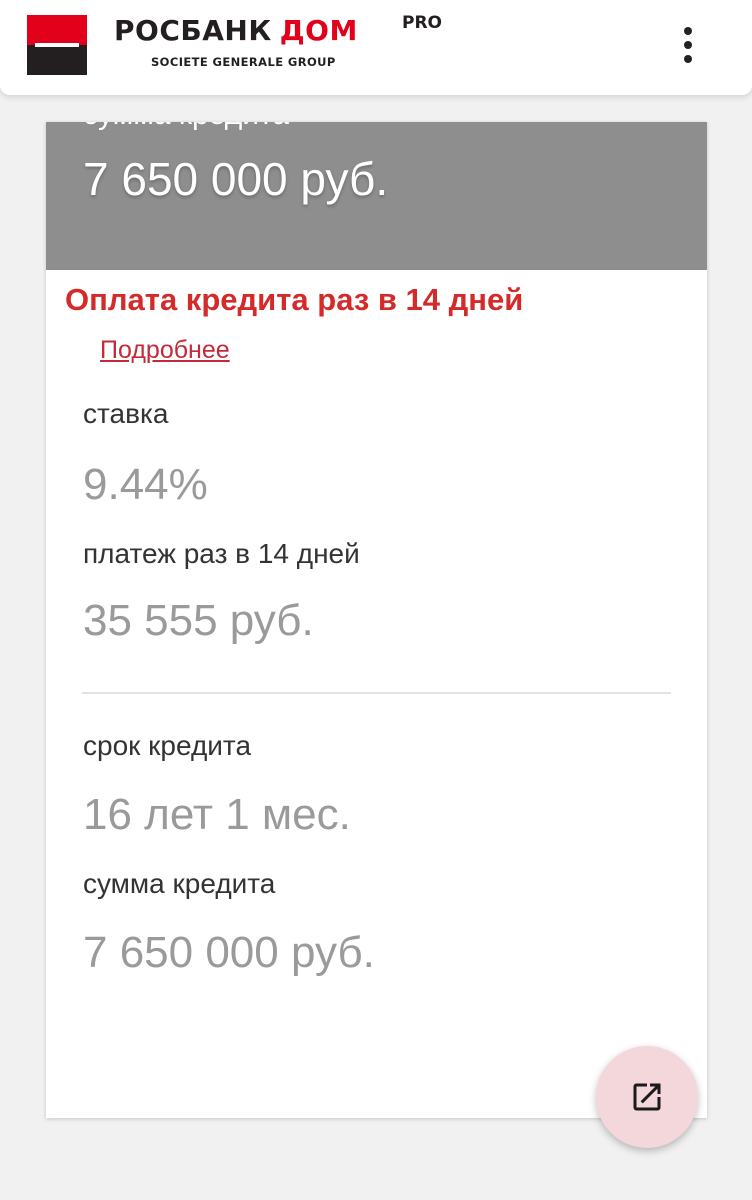 The width and height of the screenshot is (752, 1200). I want to click on more-vertical-icon, so click(688, 45).